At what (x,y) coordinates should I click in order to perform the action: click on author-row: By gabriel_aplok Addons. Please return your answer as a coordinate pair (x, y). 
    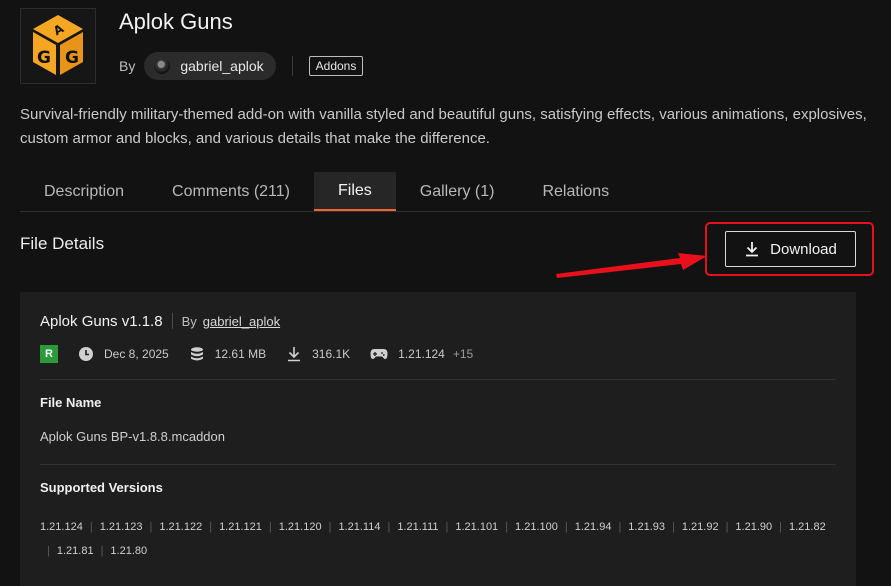
    Looking at the image, I should click on (241, 66).